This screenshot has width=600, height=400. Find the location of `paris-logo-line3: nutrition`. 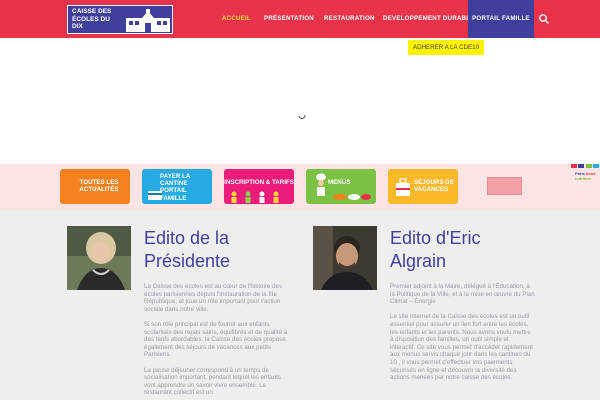

paris-logo-line3: nutrition is located at coordinates (583, 178).